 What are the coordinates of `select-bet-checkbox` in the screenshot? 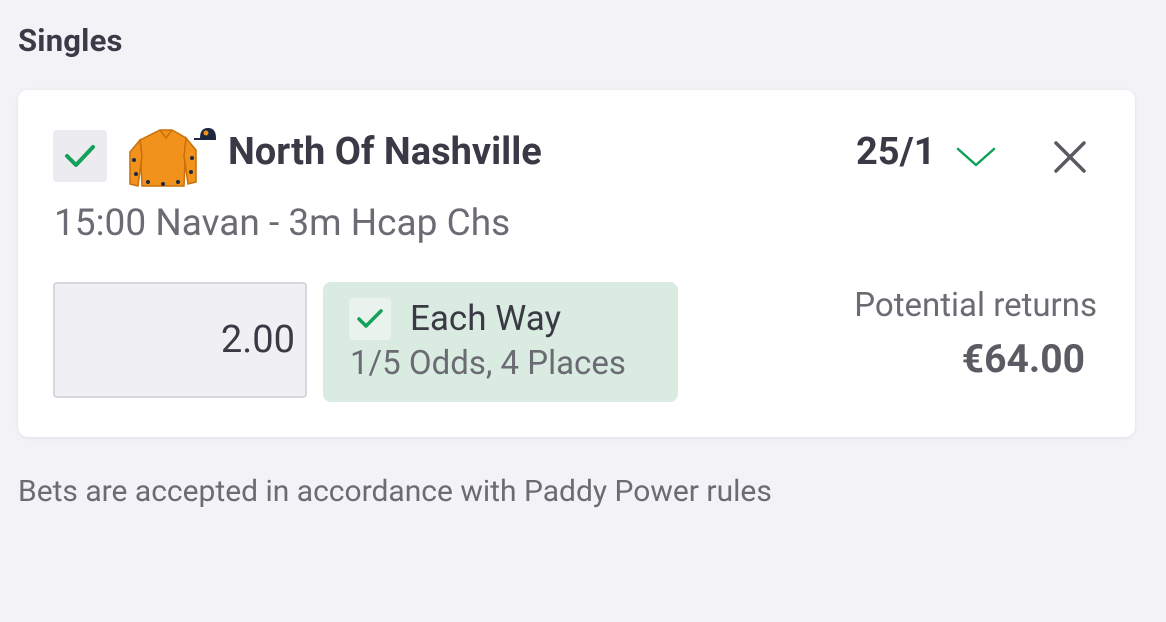 It's located at (80, 156).